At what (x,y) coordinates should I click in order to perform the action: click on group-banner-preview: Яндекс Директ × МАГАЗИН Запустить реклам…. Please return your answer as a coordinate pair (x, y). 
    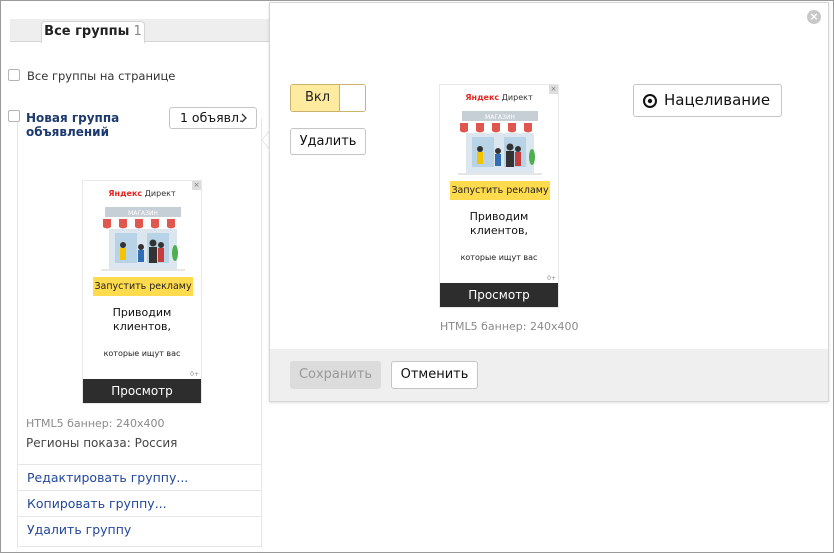
    Looking at the image, I should click on (142, 292).